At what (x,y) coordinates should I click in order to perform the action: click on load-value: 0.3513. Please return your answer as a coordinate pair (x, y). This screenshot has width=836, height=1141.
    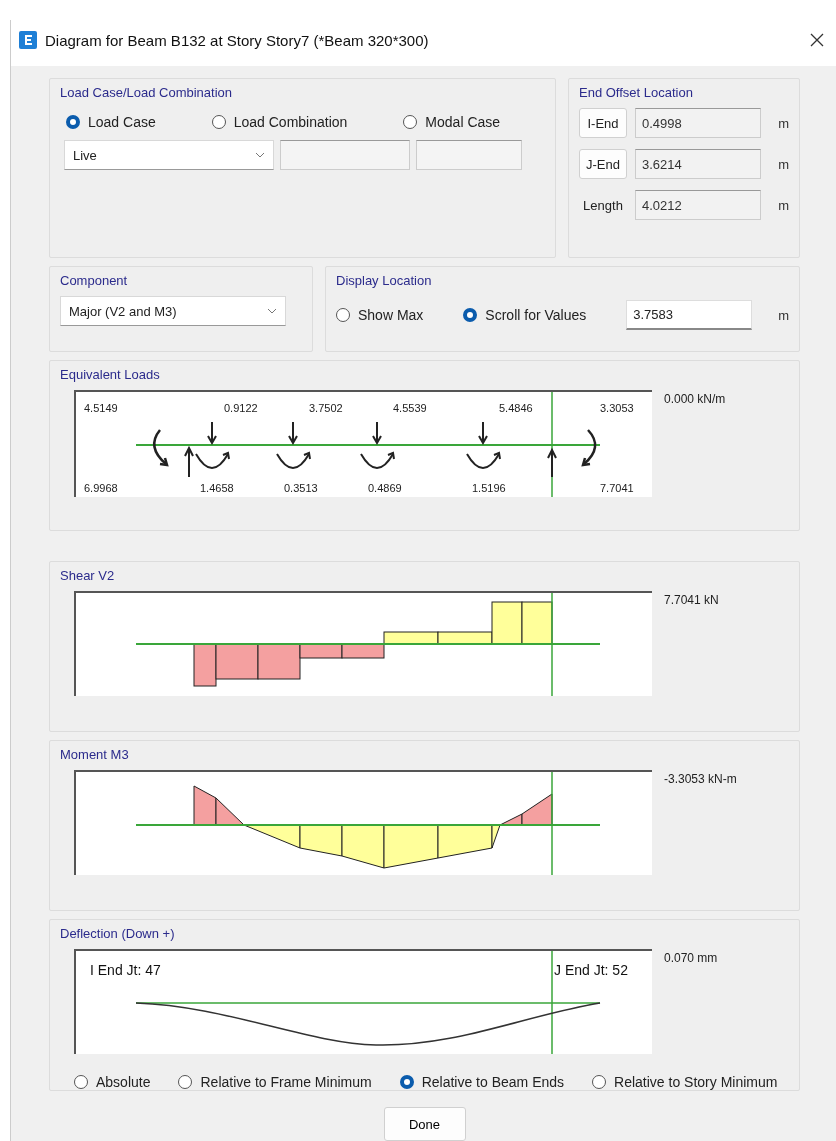
    Looking at the image, I should click on (301, 488).